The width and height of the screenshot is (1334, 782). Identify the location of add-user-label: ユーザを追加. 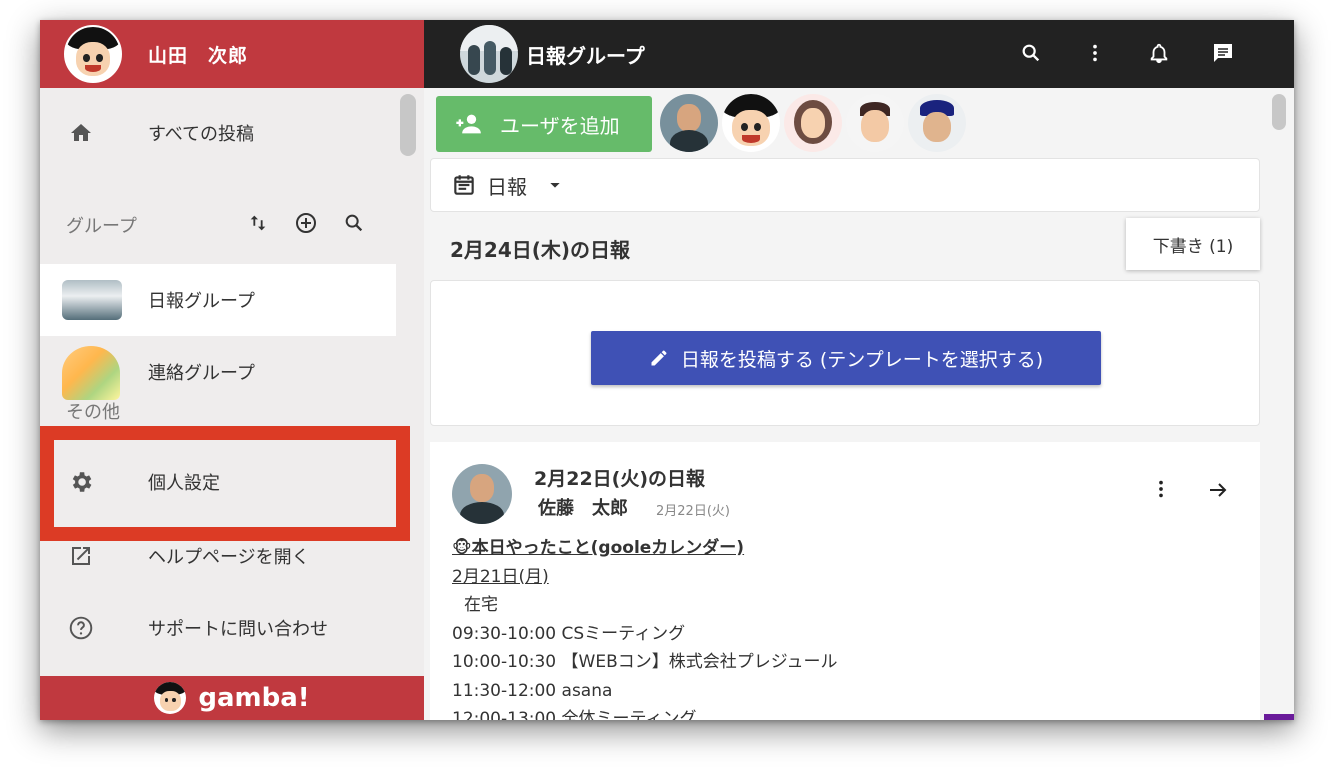
(560, 125).